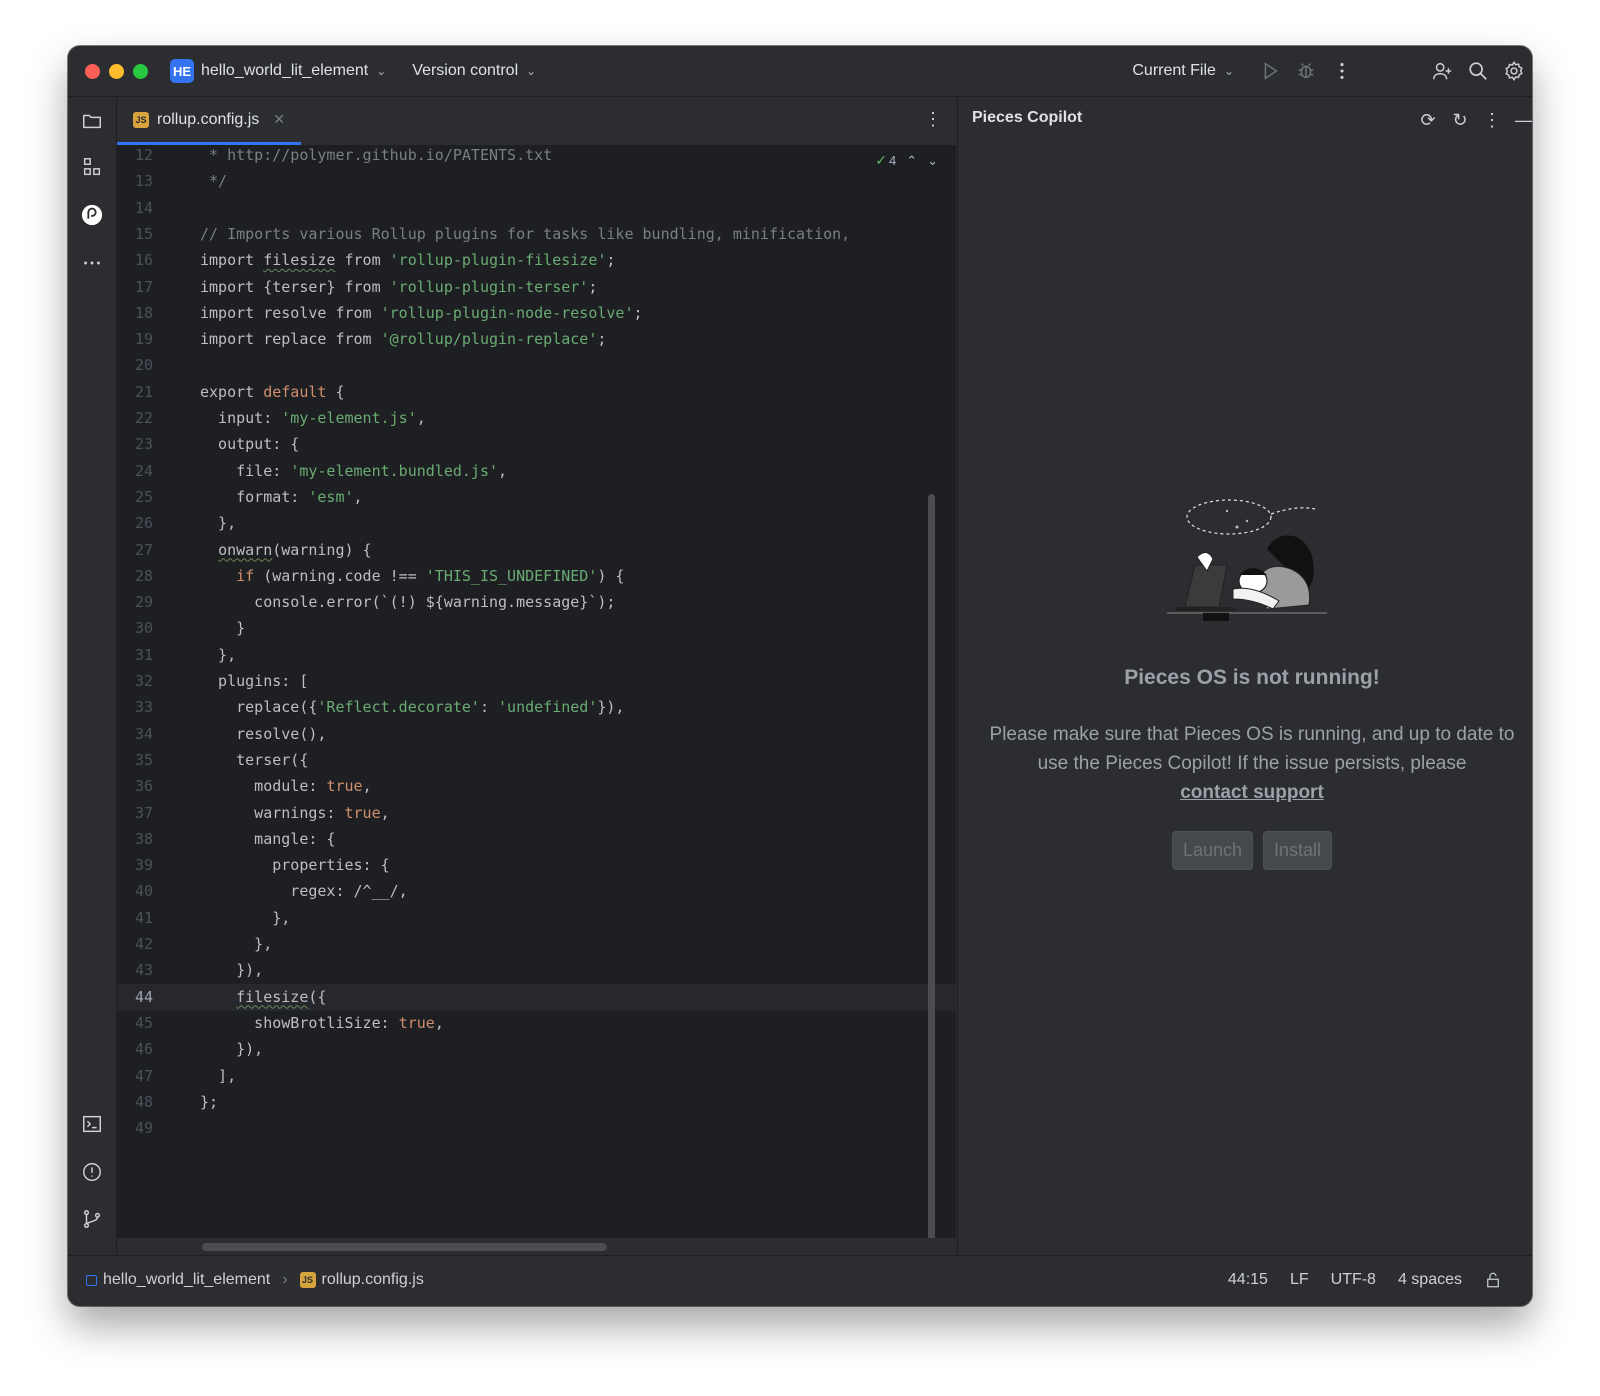 The image size is (1600, 1396). What do you see at coordinates (1270, 71) in the screenshot?
I see `run-button` at bounding box center [1270, 71].